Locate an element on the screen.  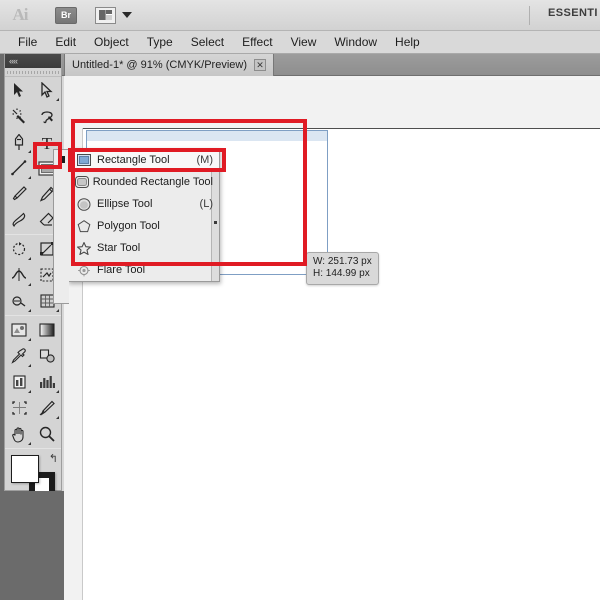
blend-tool is located at coordinates (47, 356).